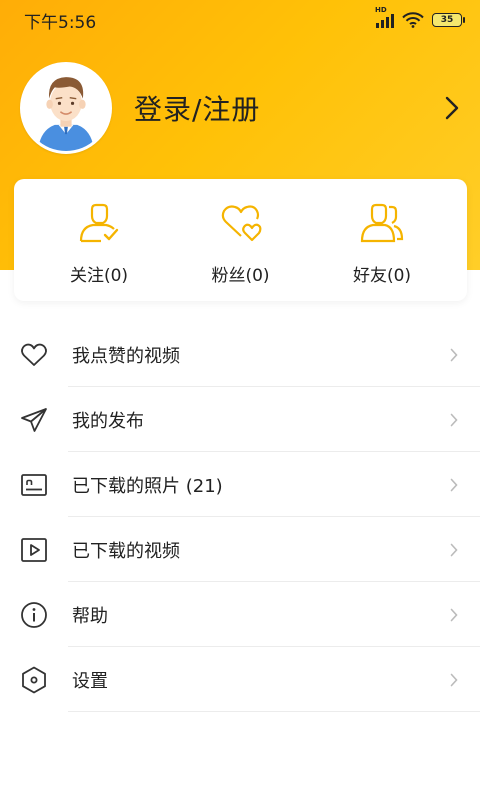  I want to click on stat-follow-label: 关注(0), so click(99, 276).